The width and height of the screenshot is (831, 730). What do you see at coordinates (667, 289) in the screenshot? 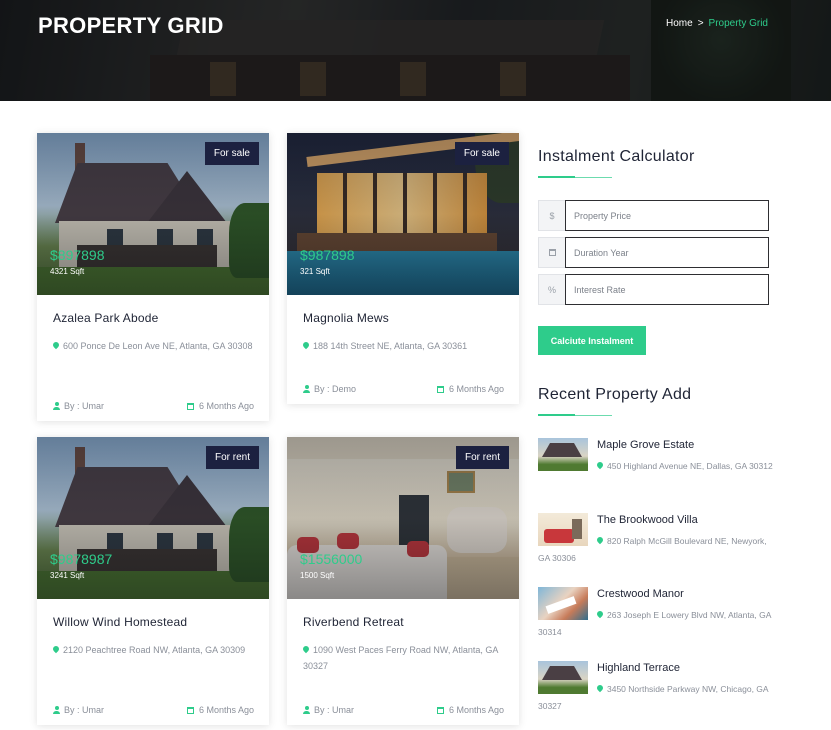
I see `interest-rate-input` at bounding box center [667, 289].